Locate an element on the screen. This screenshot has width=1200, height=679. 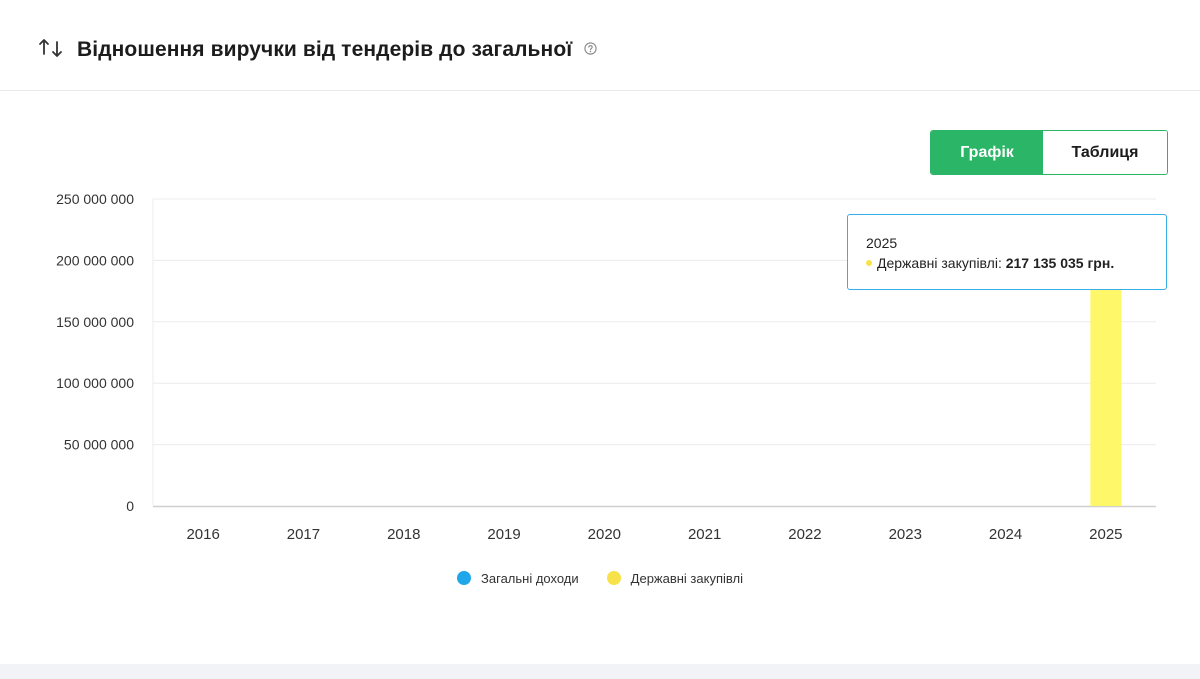
x-tick-label: 2016 is located at coordinates (202, 534).